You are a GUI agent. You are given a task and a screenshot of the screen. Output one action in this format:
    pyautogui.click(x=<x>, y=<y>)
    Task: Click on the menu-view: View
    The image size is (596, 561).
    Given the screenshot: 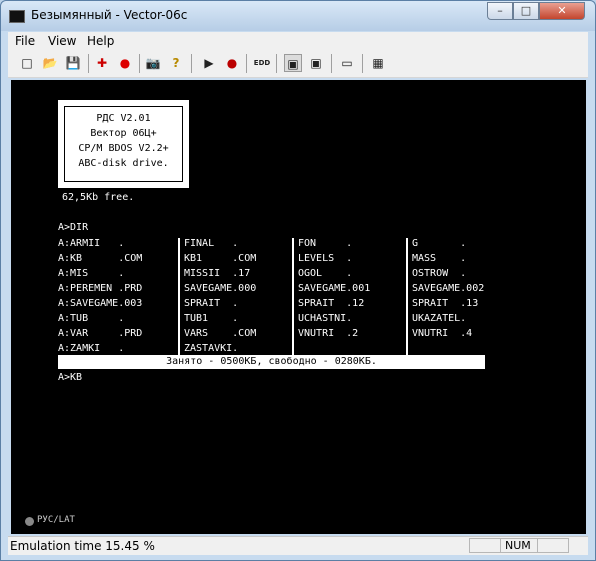 What is the action you would take?
    pyautogui.click(x=62, y=41)
    